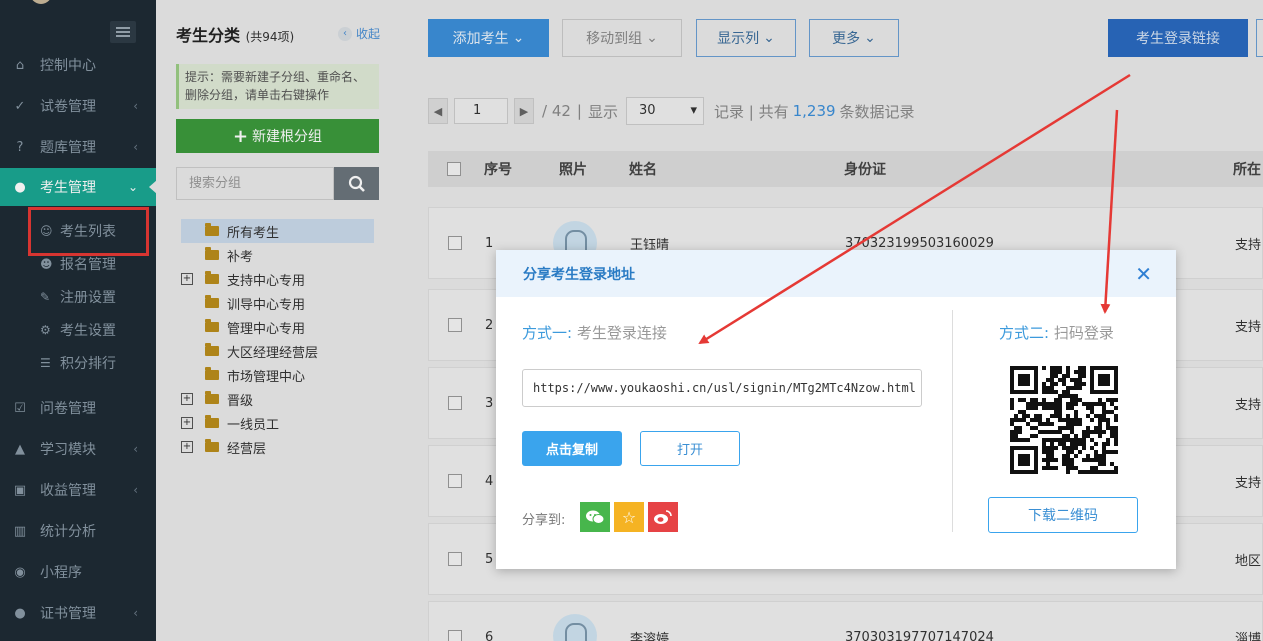 The image size is (1263, 641). I want to click on share-label: 分享到:, so click(544, 520).